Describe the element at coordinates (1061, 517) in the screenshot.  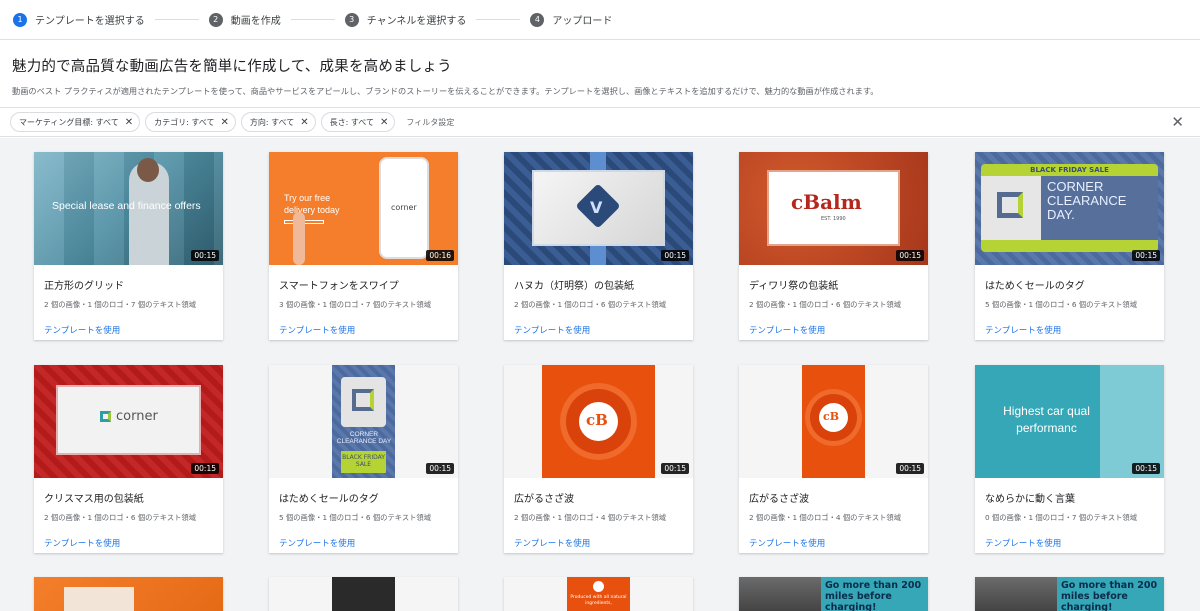
I see `card-meta: 0 個の画像・1 個のロゴ・7 個のテキスト領域` at that location.